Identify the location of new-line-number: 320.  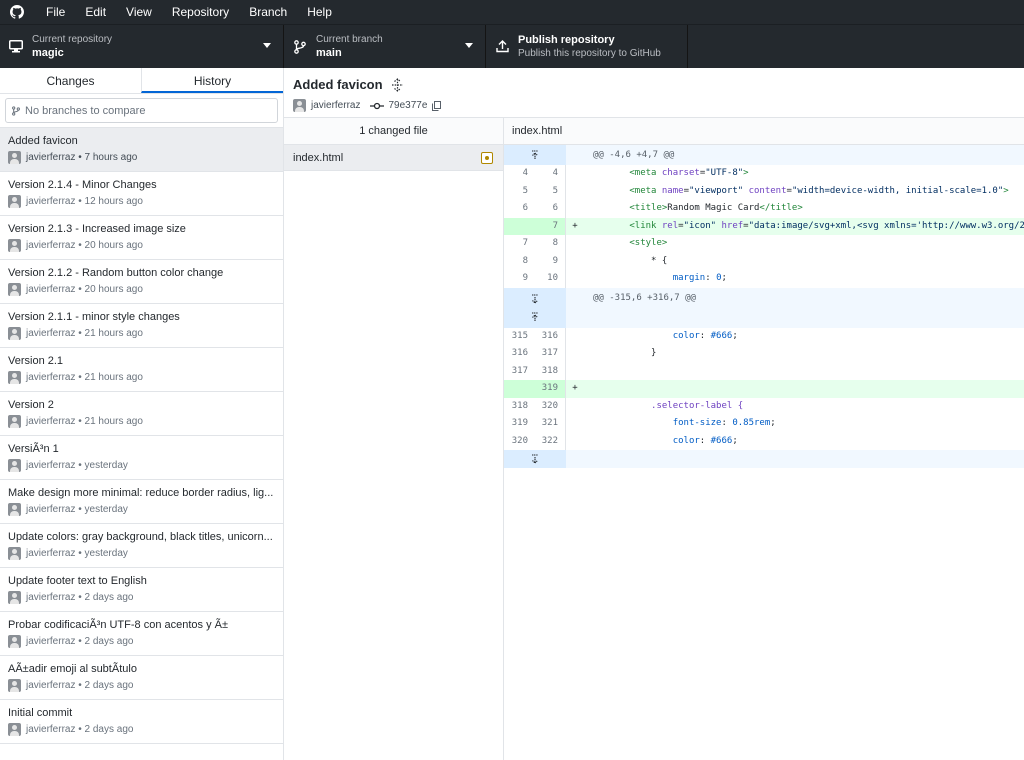
(550, 406).